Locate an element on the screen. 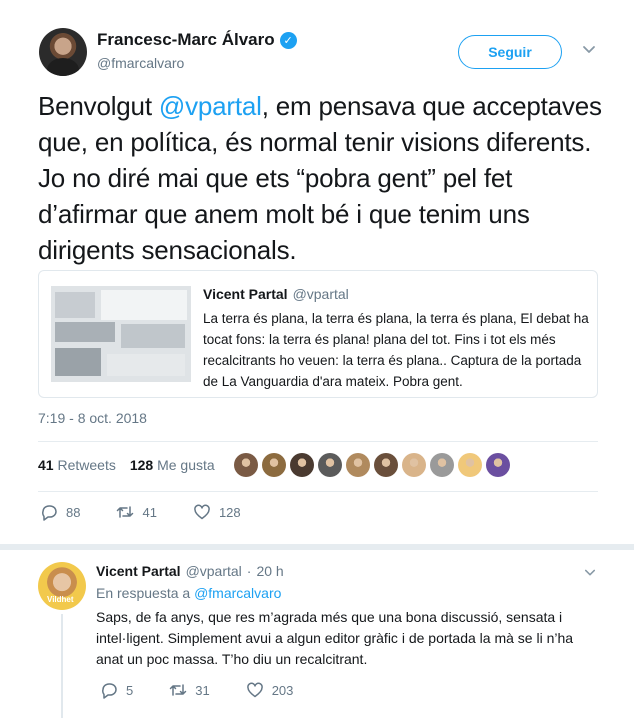 This screenshot has width=634, height=720. tweet-text-prefix: Benvolgut is located at coordinates (98, 106).